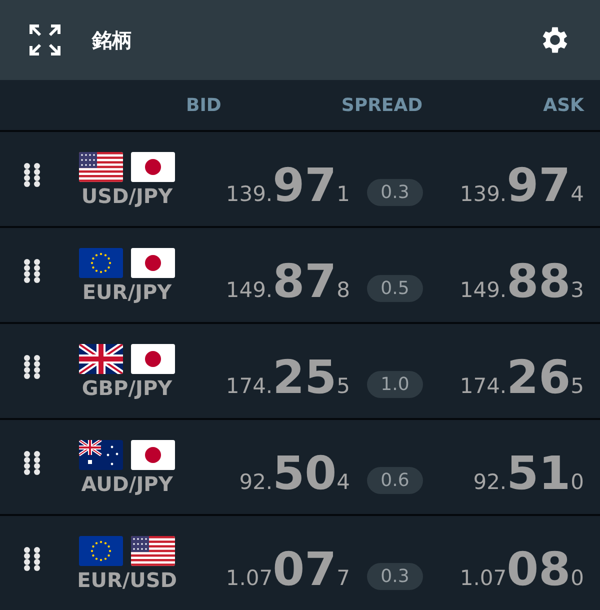 This screenshot has width=600, height=610. I want to click on bid-price: 149.87 8, so click(287, 281).